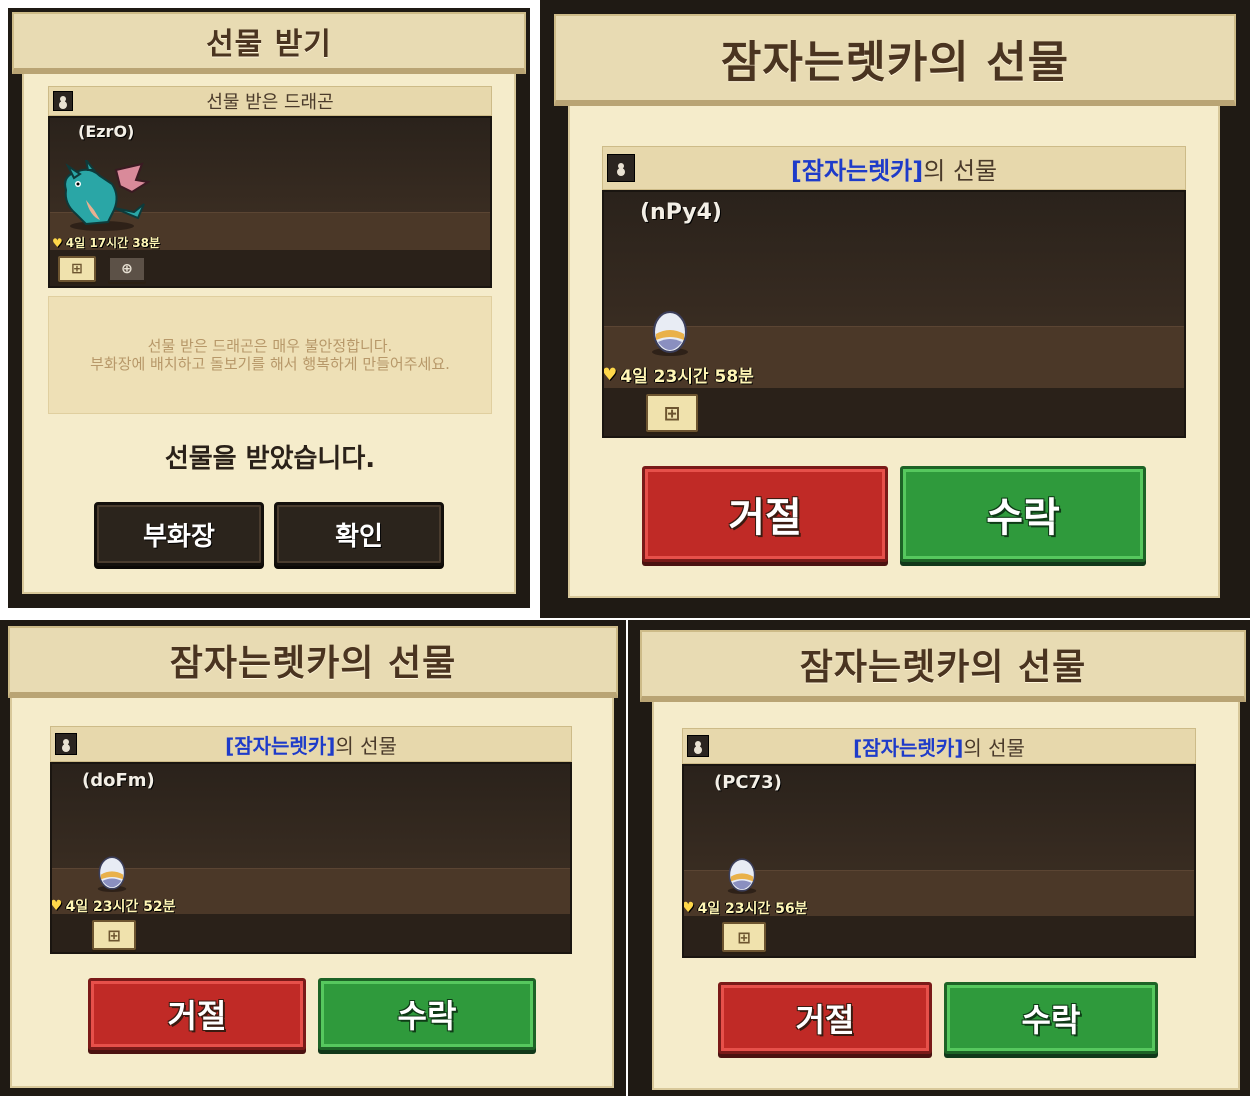 The image size is (1250, 1100). I want to click on subheader-text: 선물 받은 드래곤, so click(270, 102).